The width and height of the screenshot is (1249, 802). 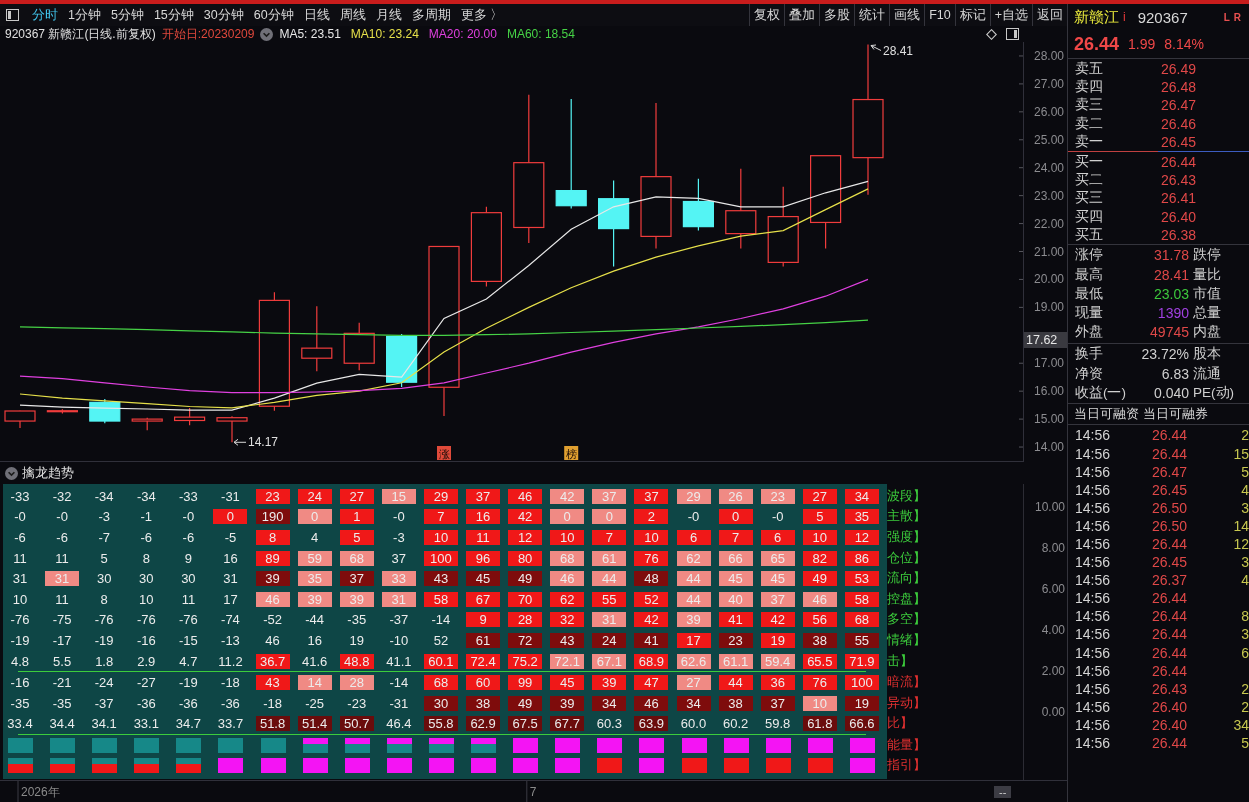 I want to click on indicator-value: -6, so click(x=20, y=537).